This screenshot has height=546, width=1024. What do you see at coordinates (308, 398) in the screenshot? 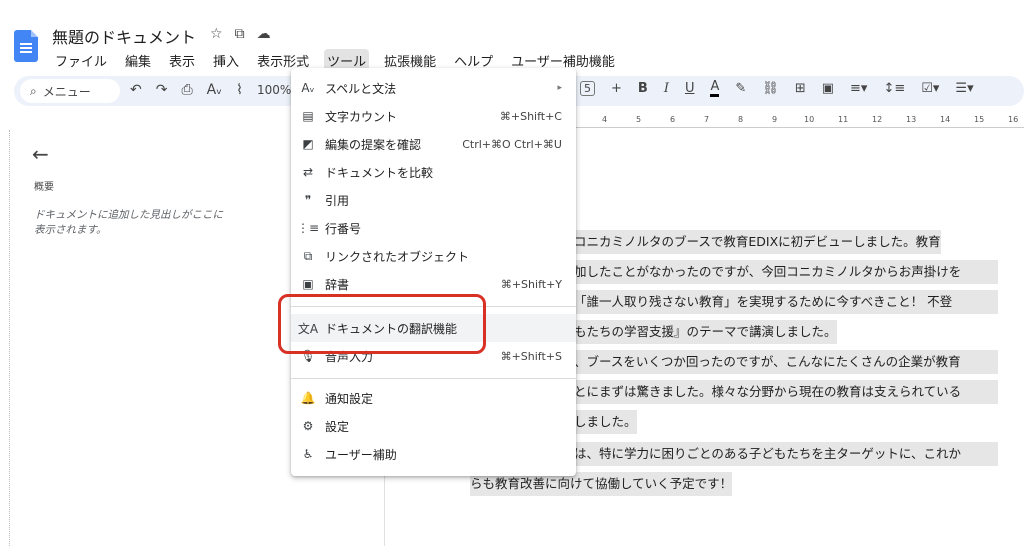
I see `bell-icon: 🔔` at bounding box center [308, 398].